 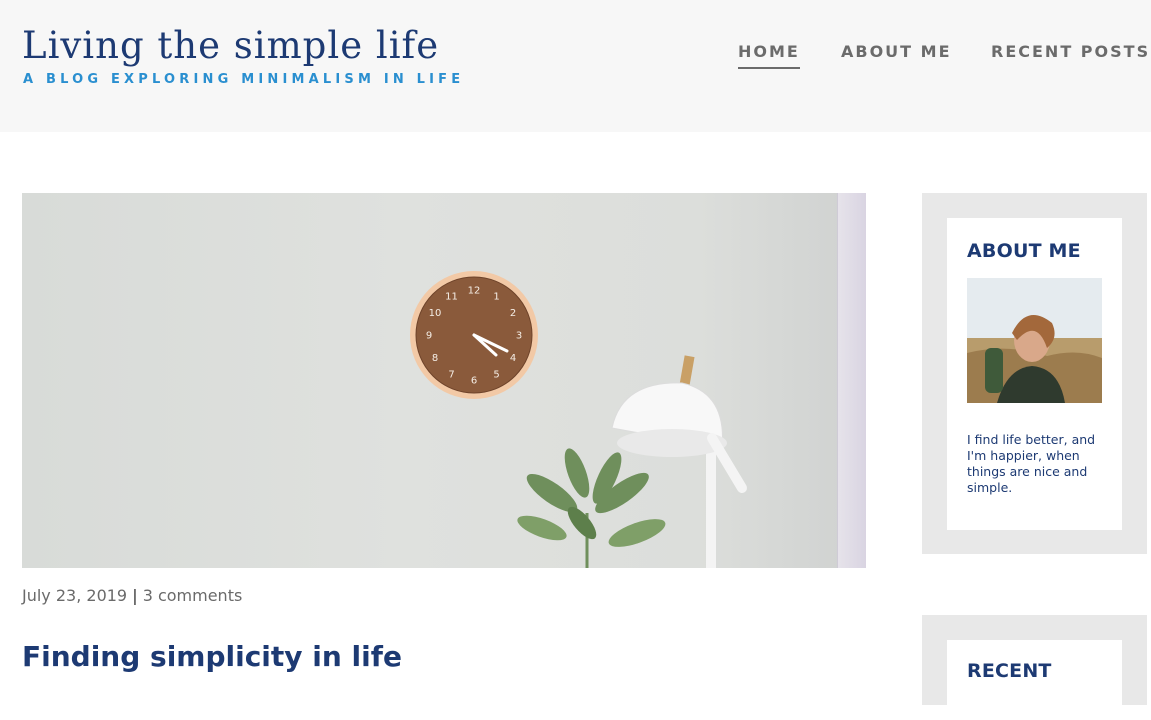 What do you see at coordinates (578, 419) in the screenshot?
I see `featured-image-illustration: 12 12 345 6 789 1011` at bounding box center [578, 419].